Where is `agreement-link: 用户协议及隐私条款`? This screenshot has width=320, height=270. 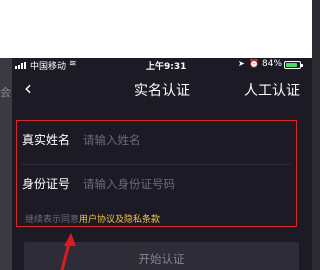 agreement-link: 用户协议及隐私条款 is located at coordinates (119, 220).